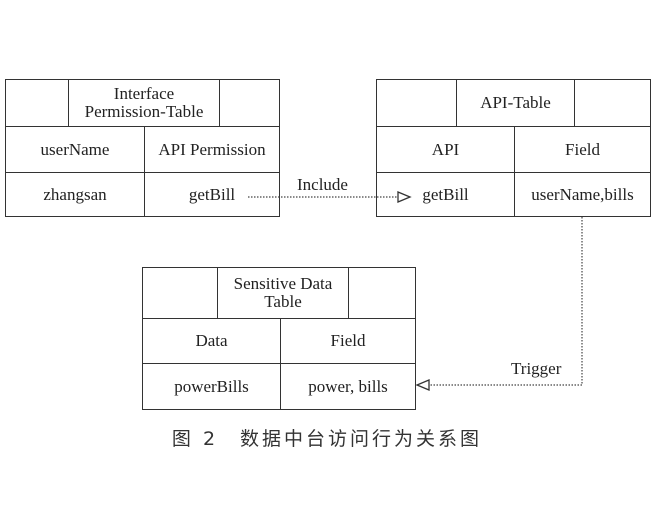 This screenshot has height=523, width=654. I want to click on trigger-label: Trigger, so click(536, 368).